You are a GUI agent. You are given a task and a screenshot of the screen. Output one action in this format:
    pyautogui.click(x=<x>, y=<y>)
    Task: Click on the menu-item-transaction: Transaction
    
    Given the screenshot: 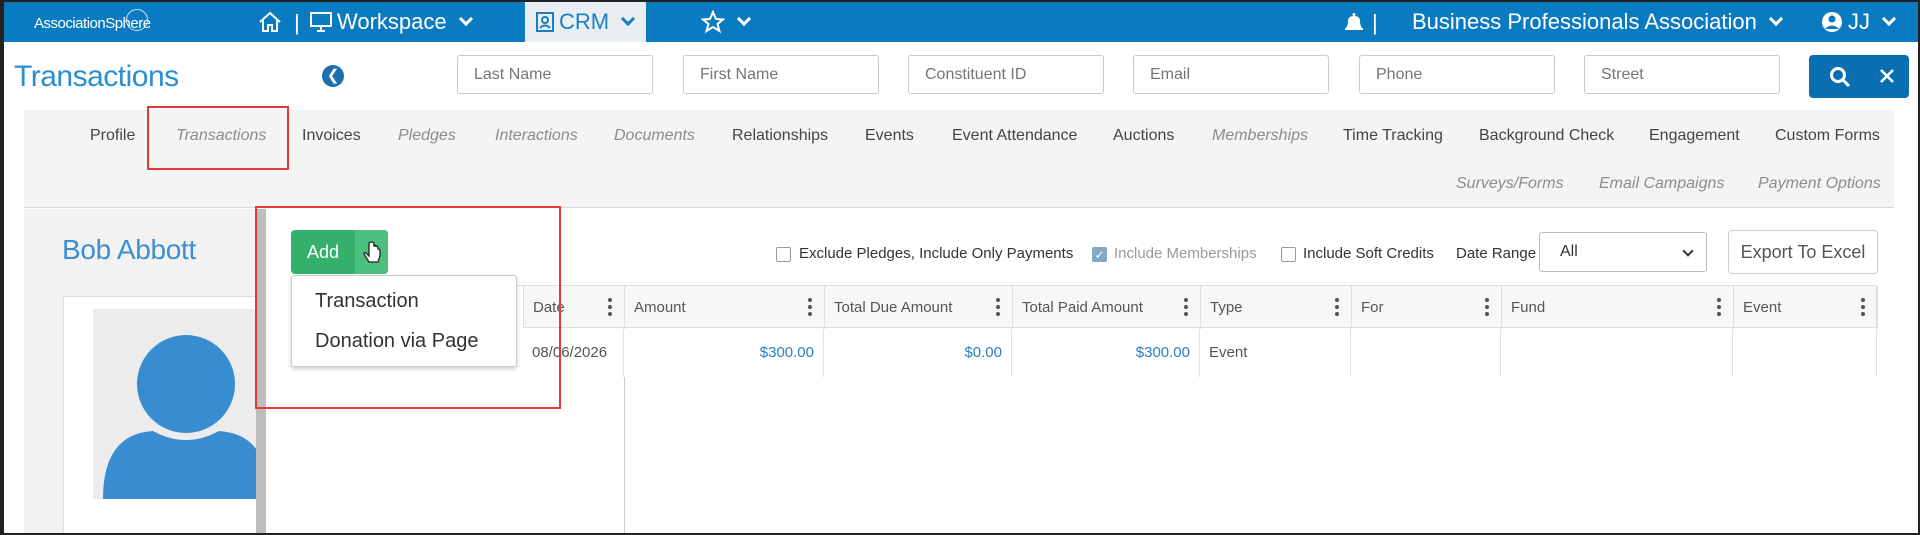 What is the action you would take?
    pyautogui.click(x=367, y=301)
    